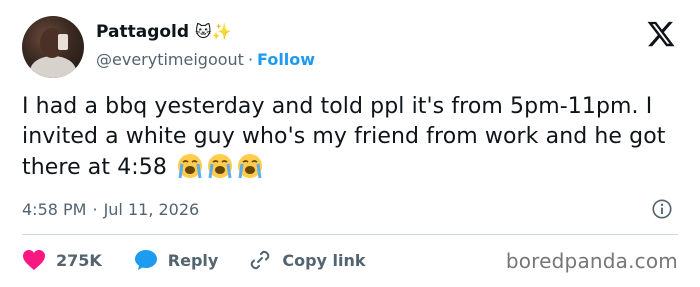 This screenshot has width=700, height=287. I want to click on tweet-actions: 275K Reply Copy link, so click(194, 260).